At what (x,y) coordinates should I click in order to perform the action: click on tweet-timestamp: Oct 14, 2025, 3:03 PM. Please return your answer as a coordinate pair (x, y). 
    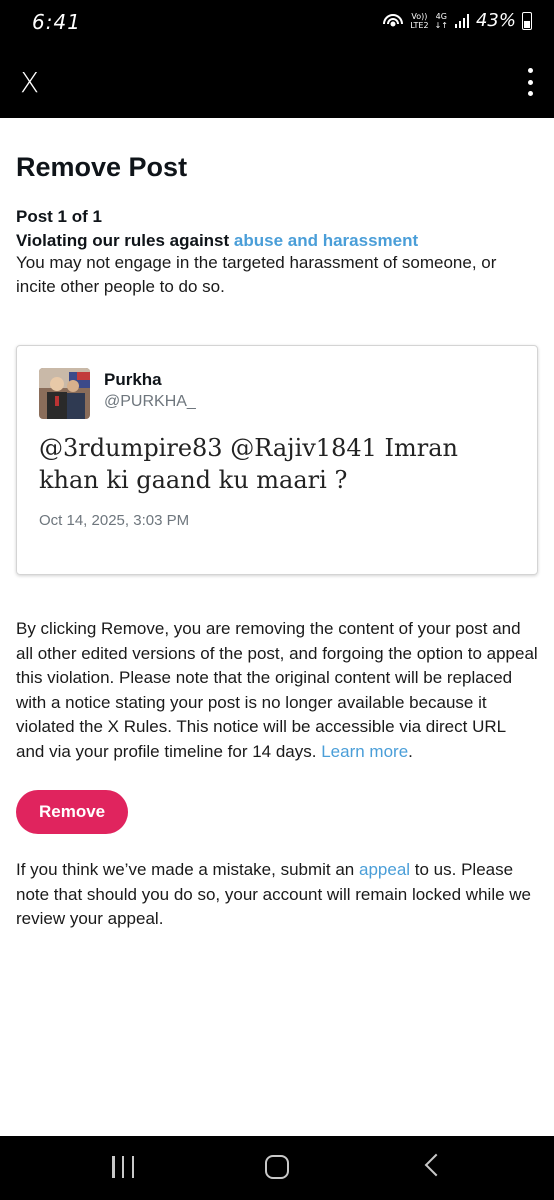
    Looking at the image, I should click on (114, 520).